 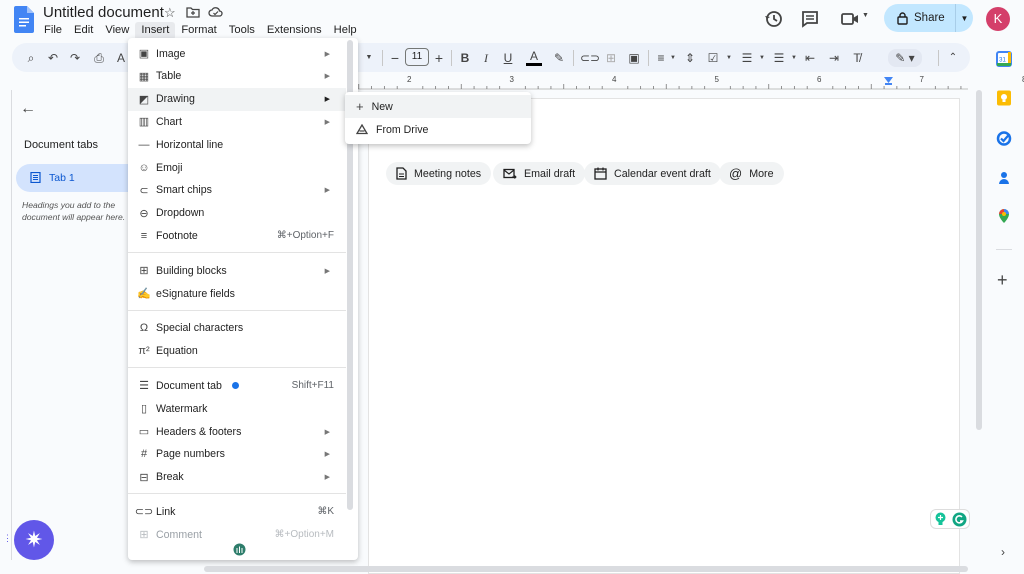 I want to click on move-folder-icon, so click(x=193, y=12).